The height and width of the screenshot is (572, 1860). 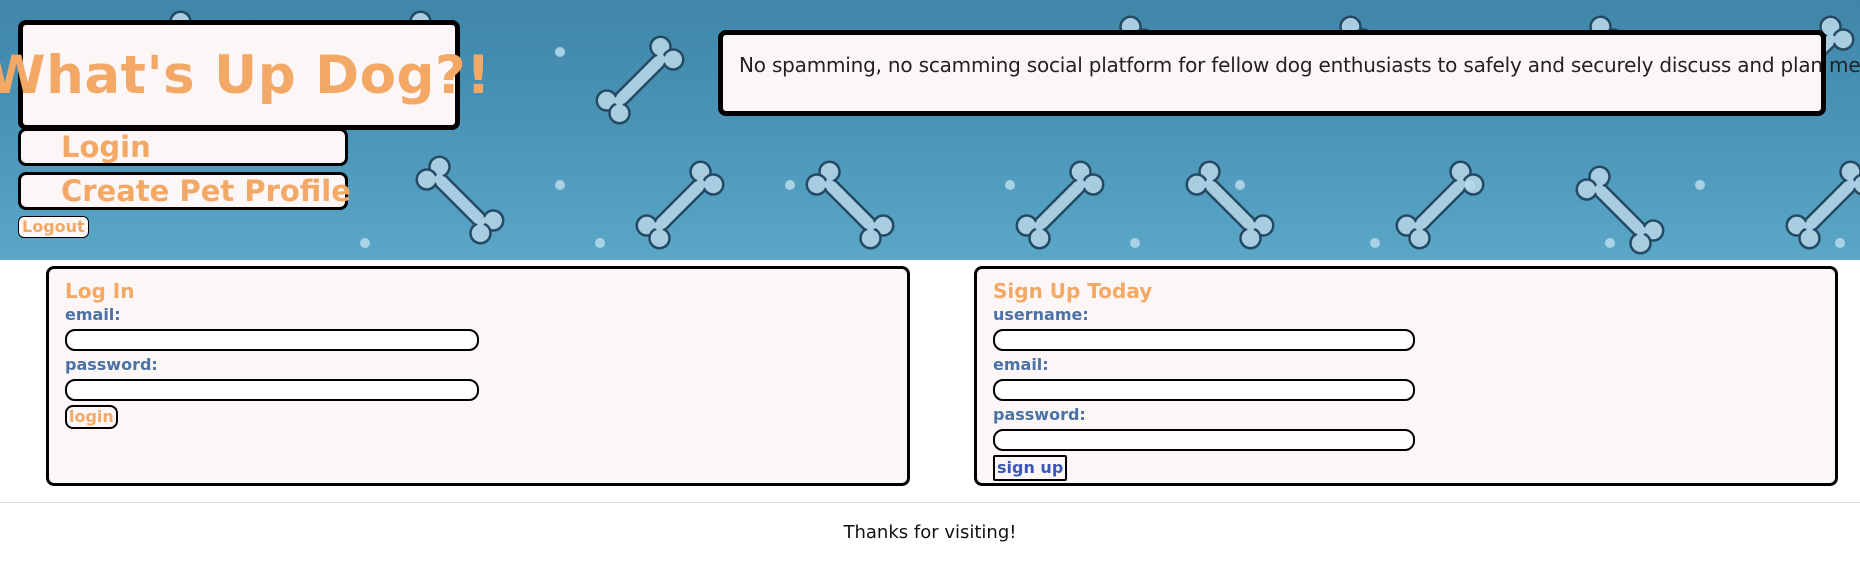 I want to click on login-password-label: password:, so click(x=111, y=364).